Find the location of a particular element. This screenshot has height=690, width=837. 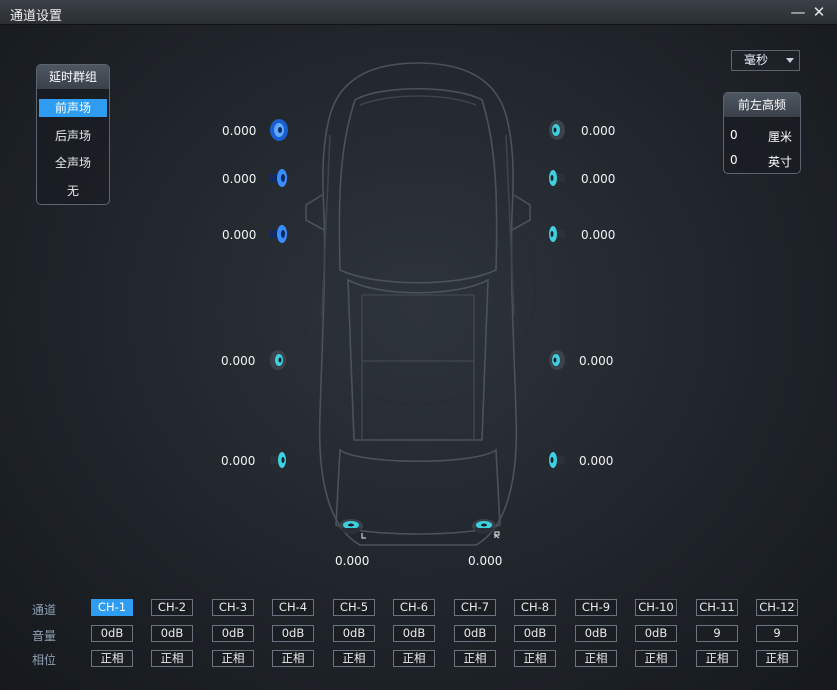

volume-field-1: 0dB is located at coordinates (112, 633).